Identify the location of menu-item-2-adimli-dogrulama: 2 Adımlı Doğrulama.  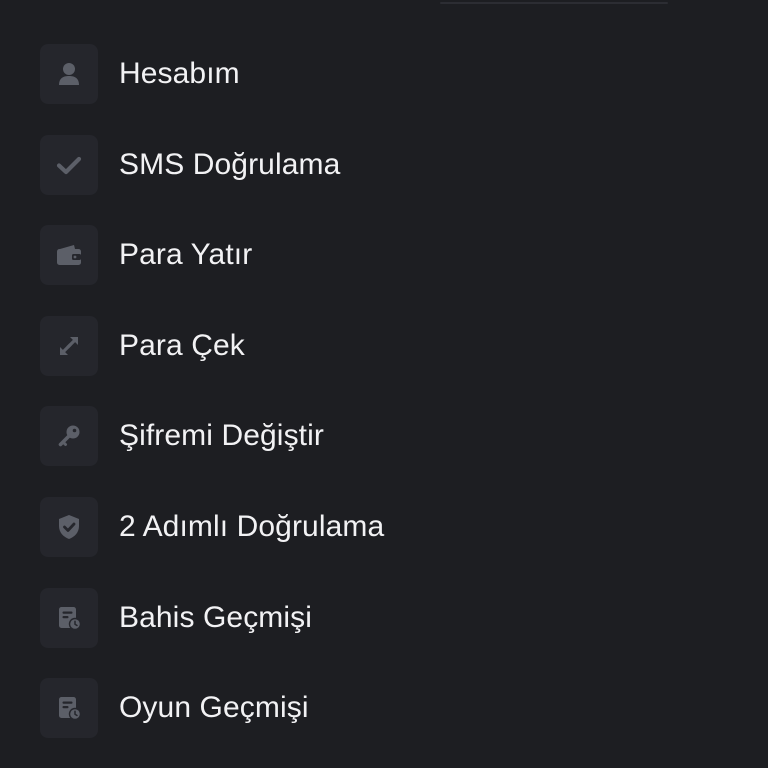
(212, 526).